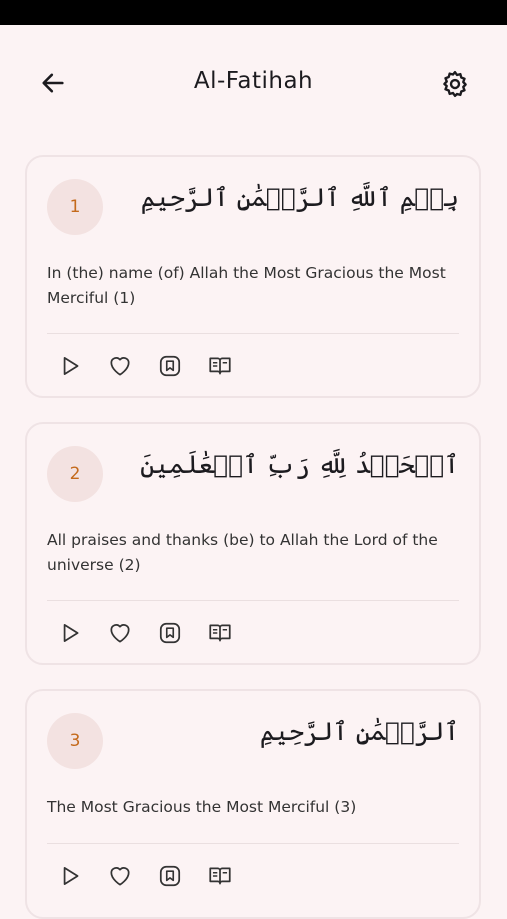 This screenshot has height=919, width=507. What do you see at coordinates (75, 207) in the screenshot?
I see `verse-number-badge: 1` at bounding box center [75, 207].